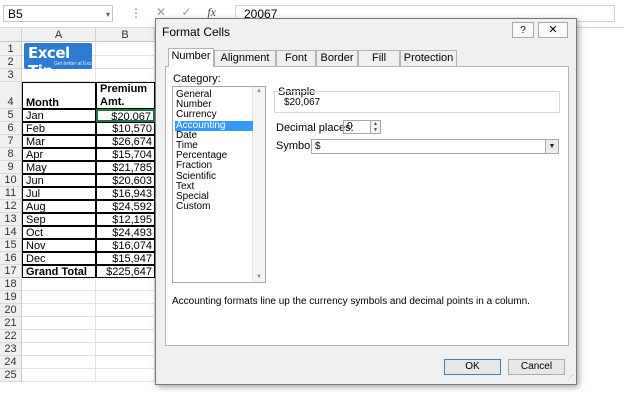  What do you see at coordinates (59, 219) in the screenshot?
I see `month-cell: Sep` at bounding box center [59, 219].